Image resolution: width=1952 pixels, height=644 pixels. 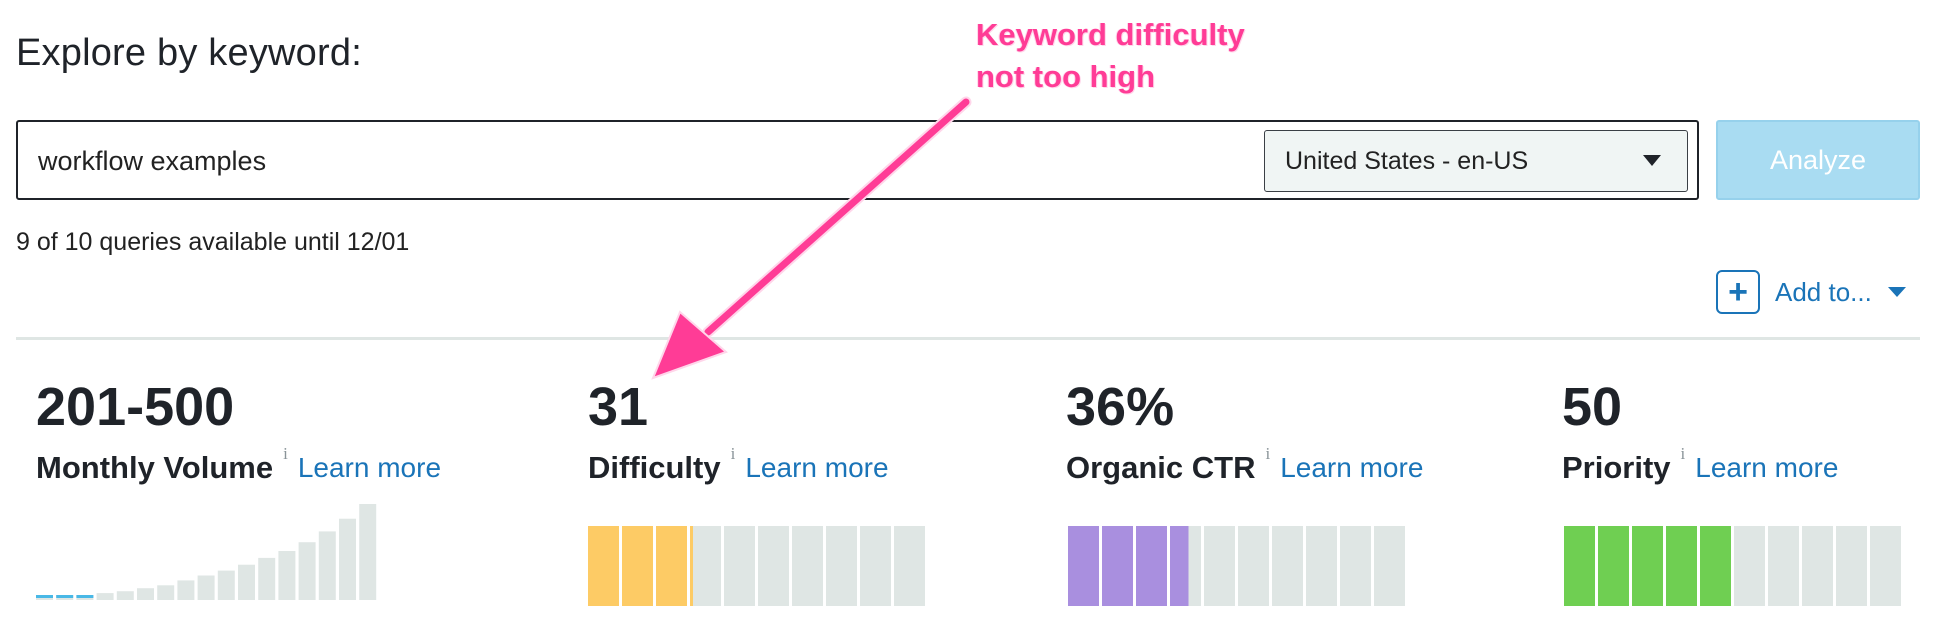 I want to click on metric-label: Organic CTR, so click(x=1161, y=467).